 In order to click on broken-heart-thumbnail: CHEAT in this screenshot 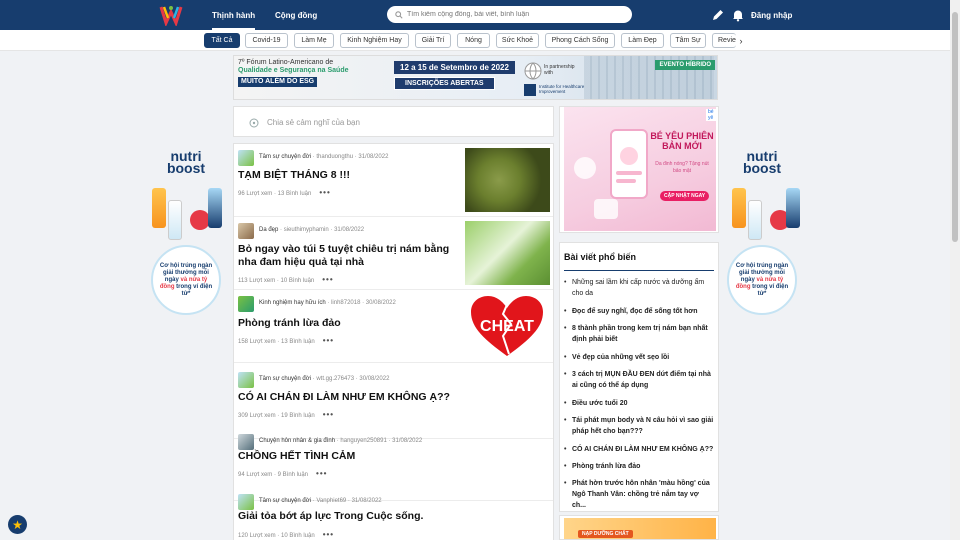, I will do `click(507, 326)`.